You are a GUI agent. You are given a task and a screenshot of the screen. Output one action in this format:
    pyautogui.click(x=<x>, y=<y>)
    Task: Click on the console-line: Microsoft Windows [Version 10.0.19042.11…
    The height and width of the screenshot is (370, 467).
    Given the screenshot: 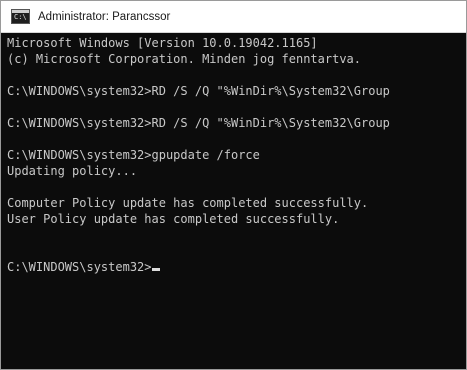 What is the action you would take?
    pyautogui.click(x=162, y=43)
    